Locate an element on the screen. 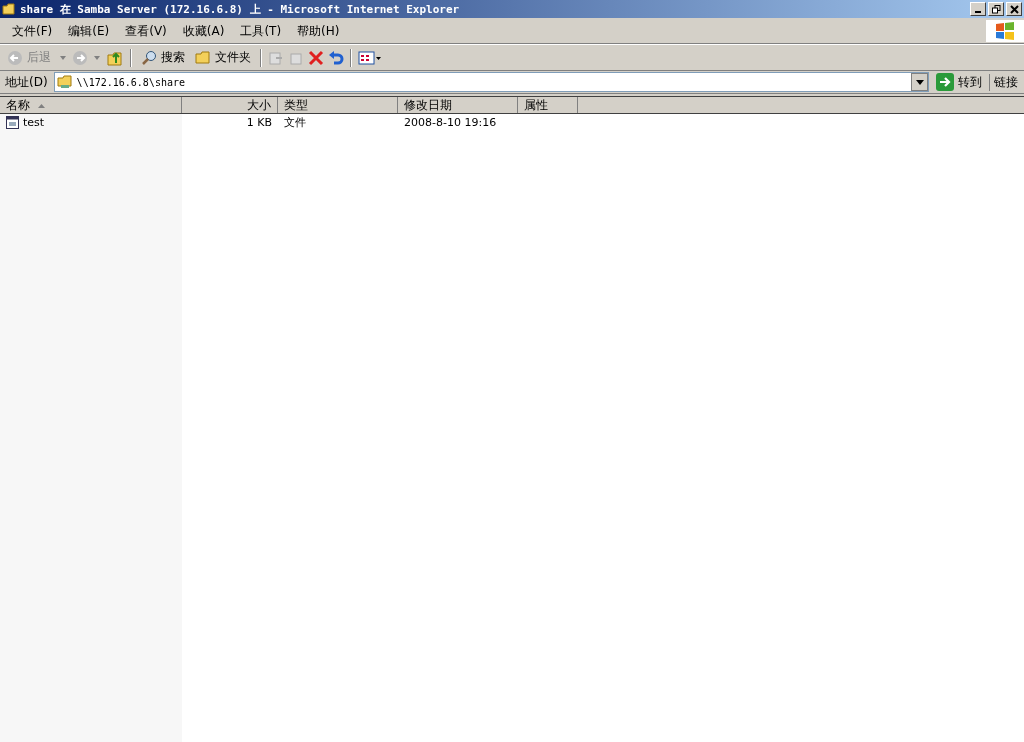  column-header: 修改日期 is located at coordinates (458, 105).